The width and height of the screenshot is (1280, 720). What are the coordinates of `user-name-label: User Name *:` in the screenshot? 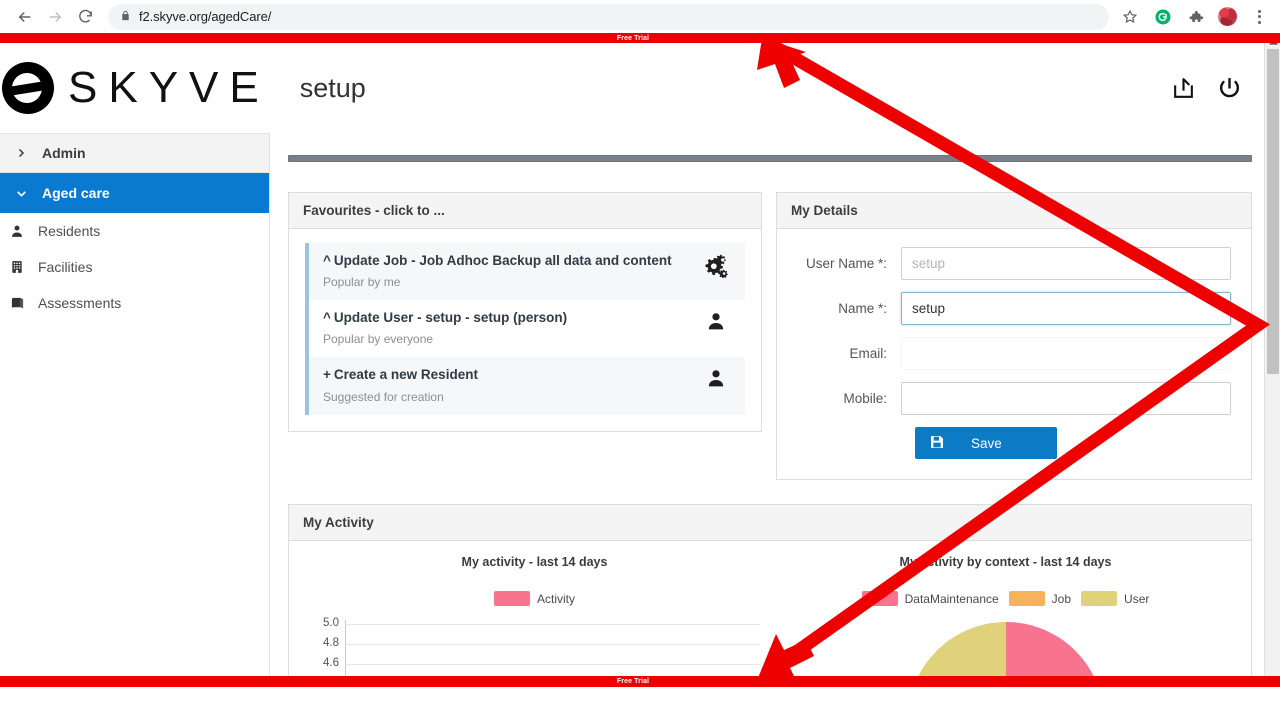 It's located at (846, 263).